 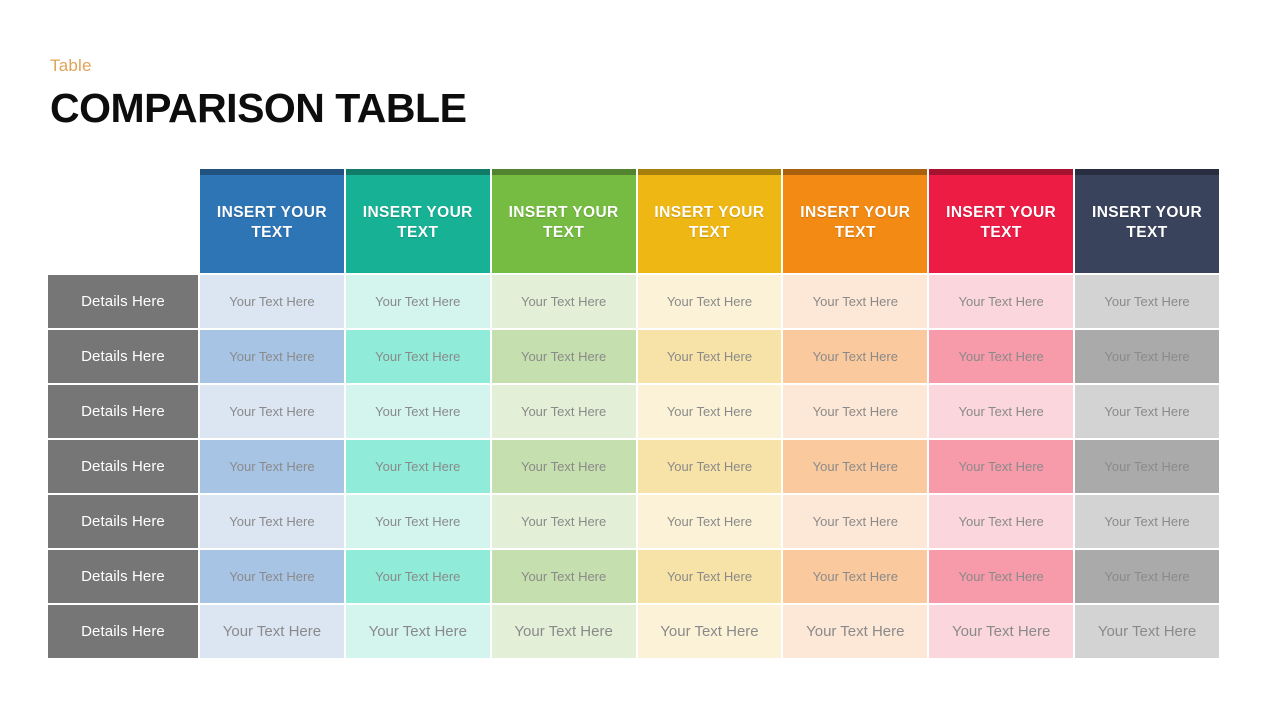 I want to click on column-header-3: INSERT YOUR TEXT, so click(x=563, y=221).